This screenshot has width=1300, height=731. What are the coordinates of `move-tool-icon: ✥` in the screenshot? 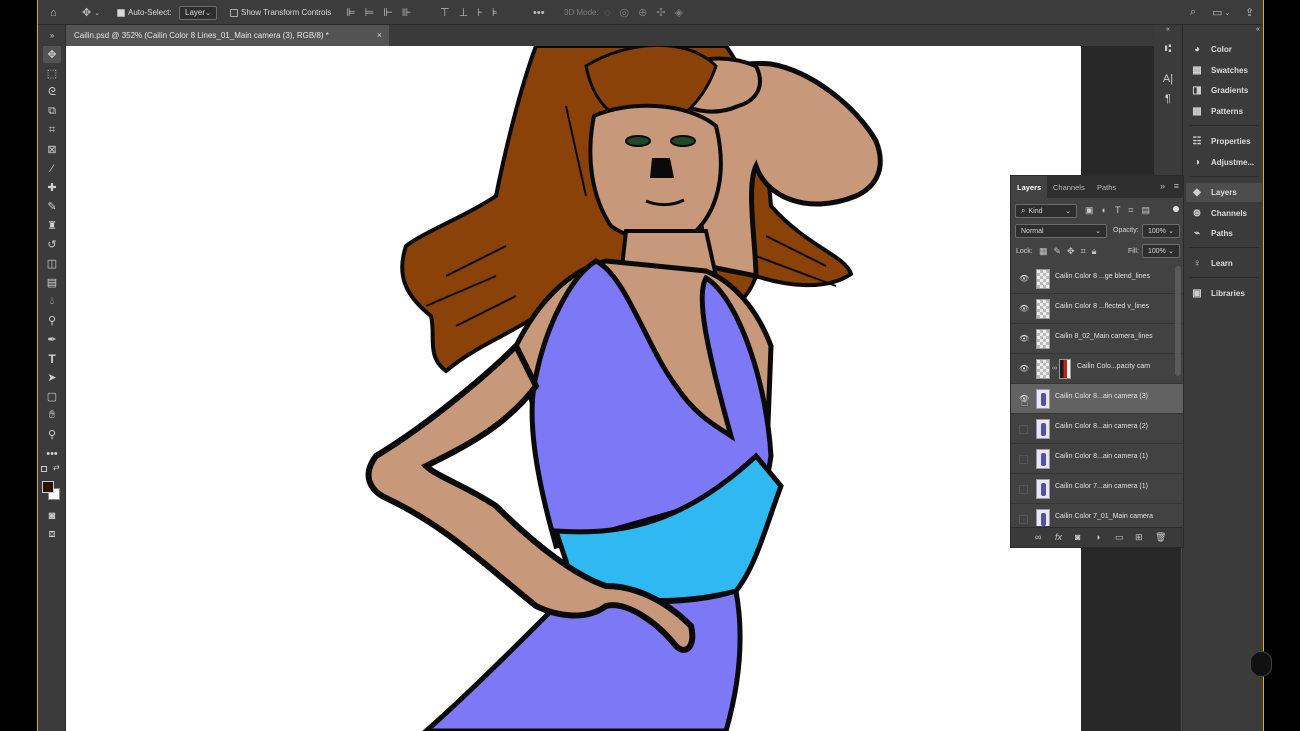 It's located at (52, 54).